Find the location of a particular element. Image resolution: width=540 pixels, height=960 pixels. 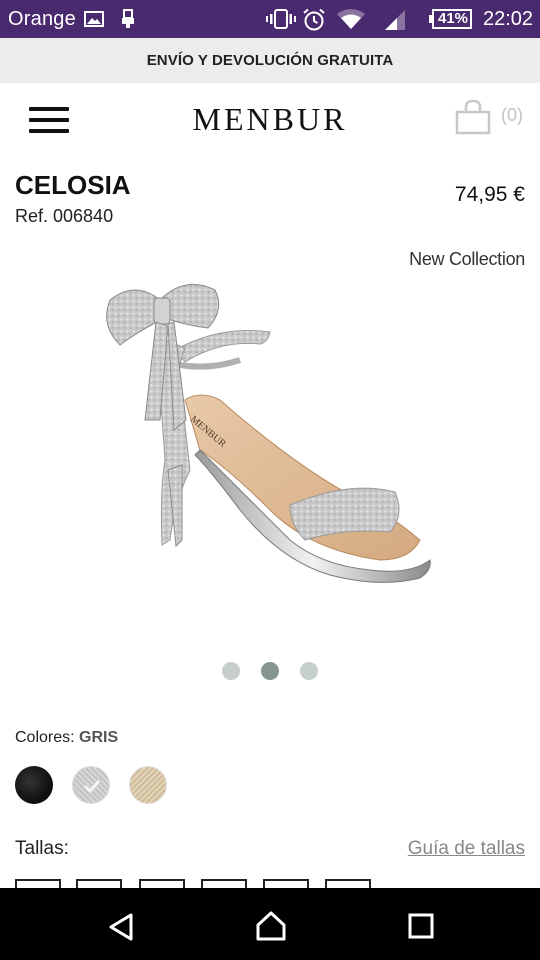

selected-color: GRIS is located at coordinates (99, 737).